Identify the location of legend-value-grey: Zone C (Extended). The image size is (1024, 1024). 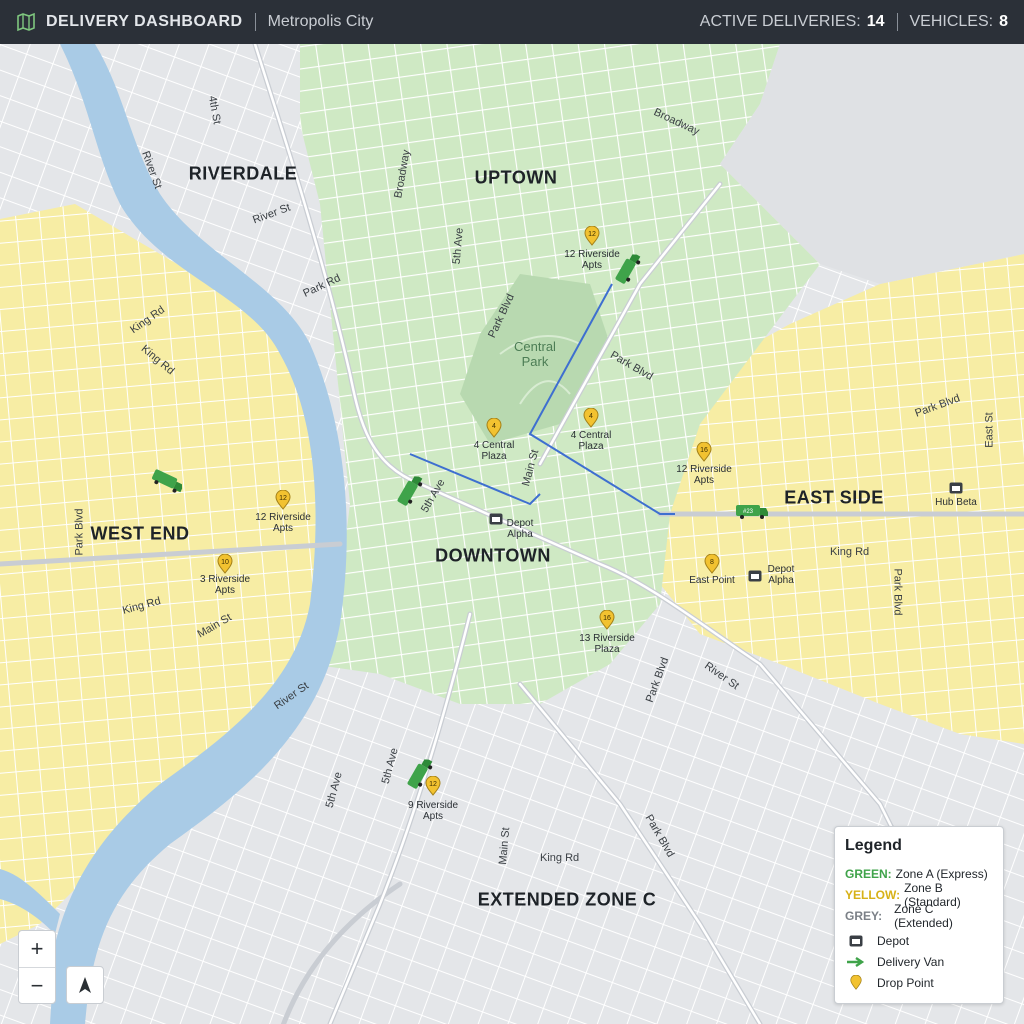
(923, 915).